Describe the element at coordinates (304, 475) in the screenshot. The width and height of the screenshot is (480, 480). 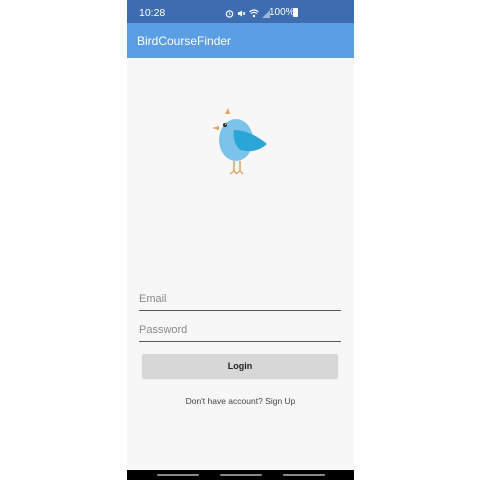
I see `back-button` at that location.